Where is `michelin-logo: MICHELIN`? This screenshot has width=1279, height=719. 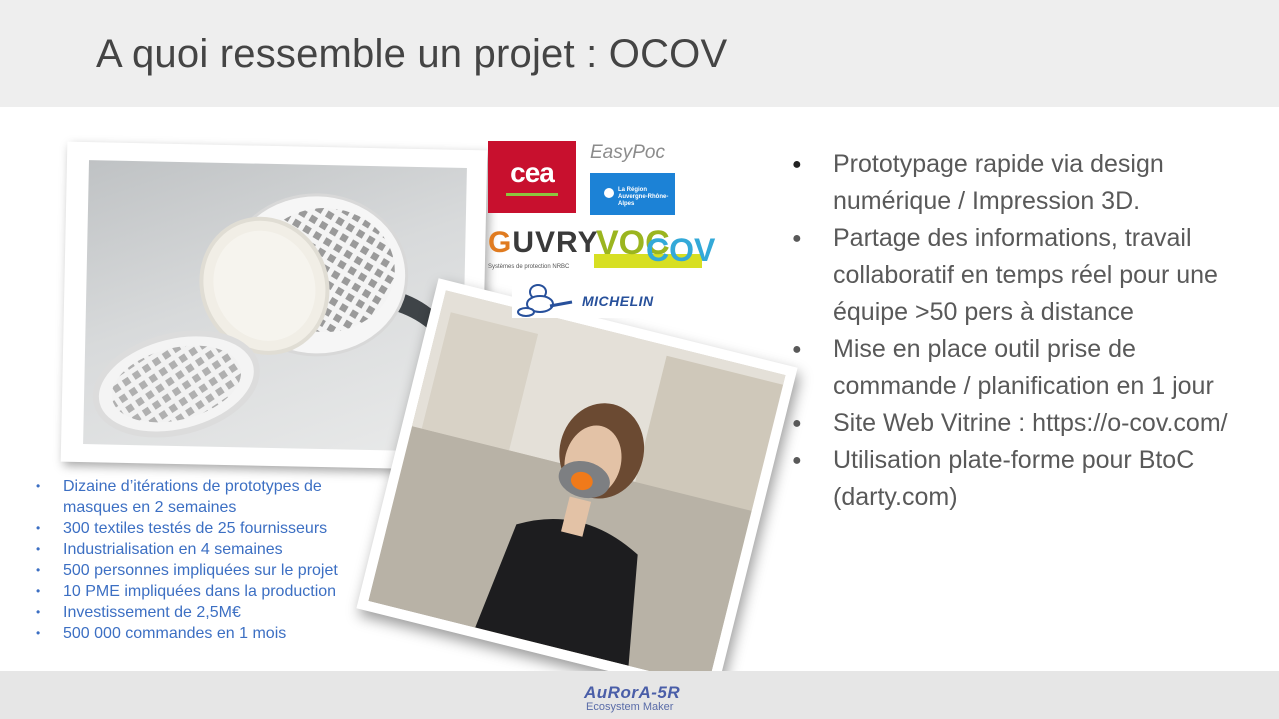 michelin-logo: MICHELIN is located at coordinates (592, 300).